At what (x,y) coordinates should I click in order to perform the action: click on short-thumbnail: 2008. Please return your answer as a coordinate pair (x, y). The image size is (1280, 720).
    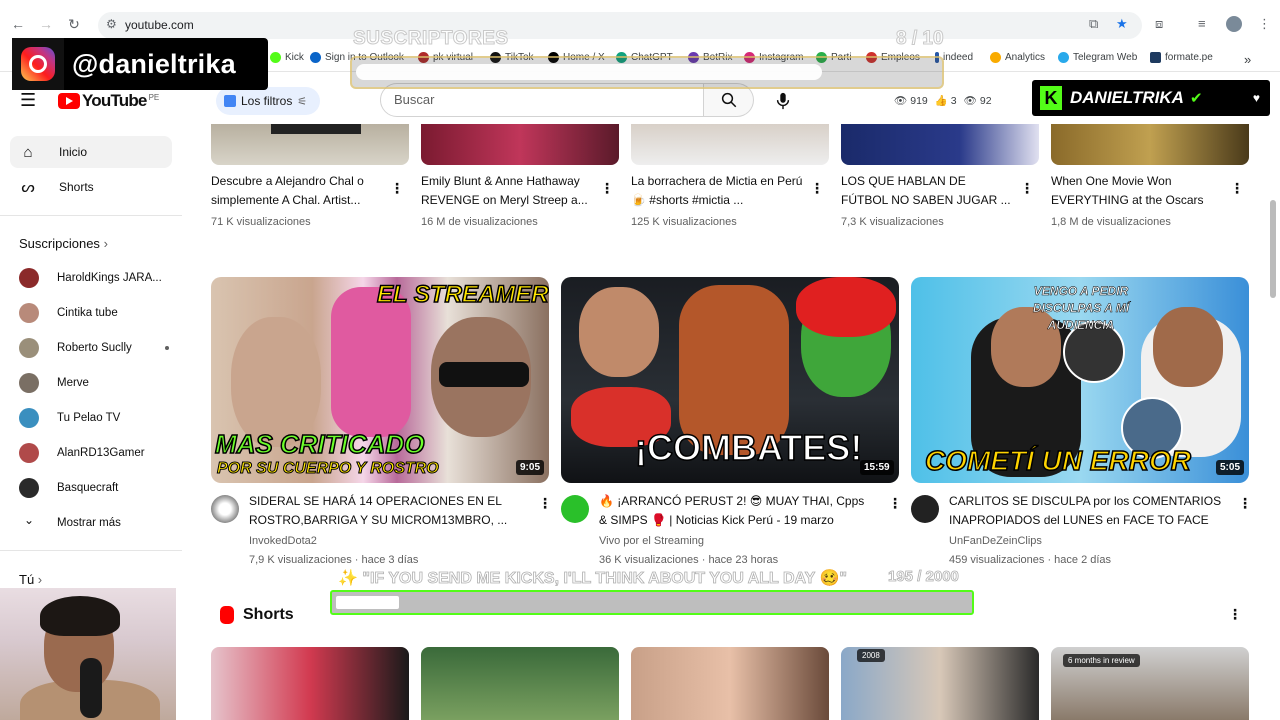
    Looking at the image, I should click on (940, 683).